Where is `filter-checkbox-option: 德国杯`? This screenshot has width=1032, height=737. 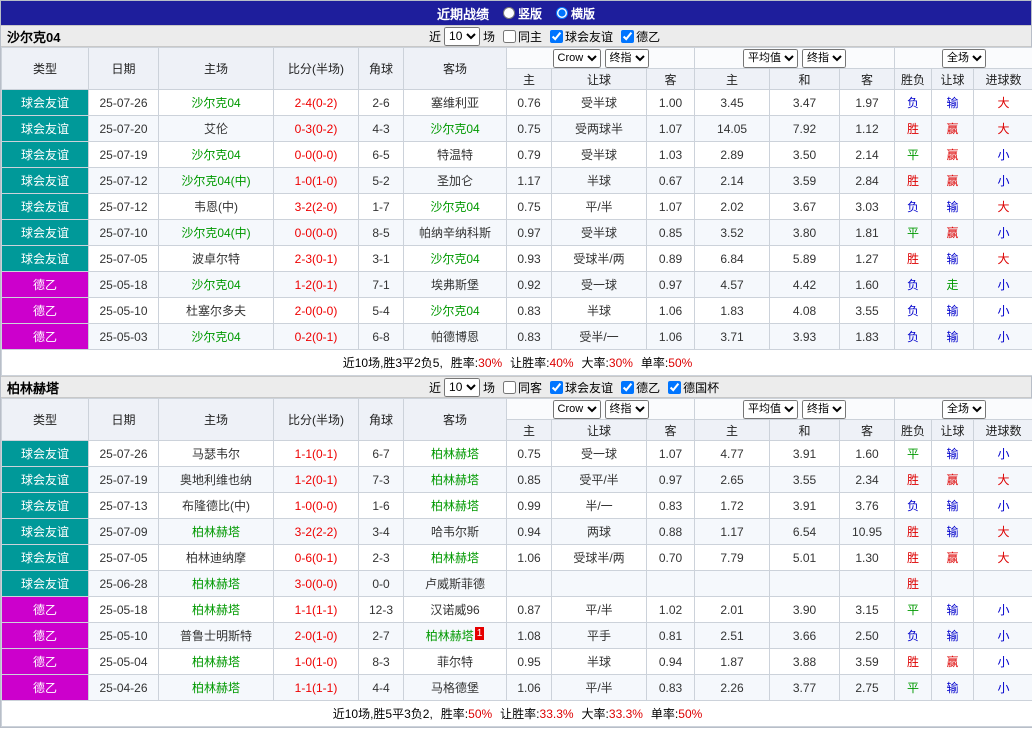
filter-checkbox-option: 德国杯 is located at coordinates (693, 387).